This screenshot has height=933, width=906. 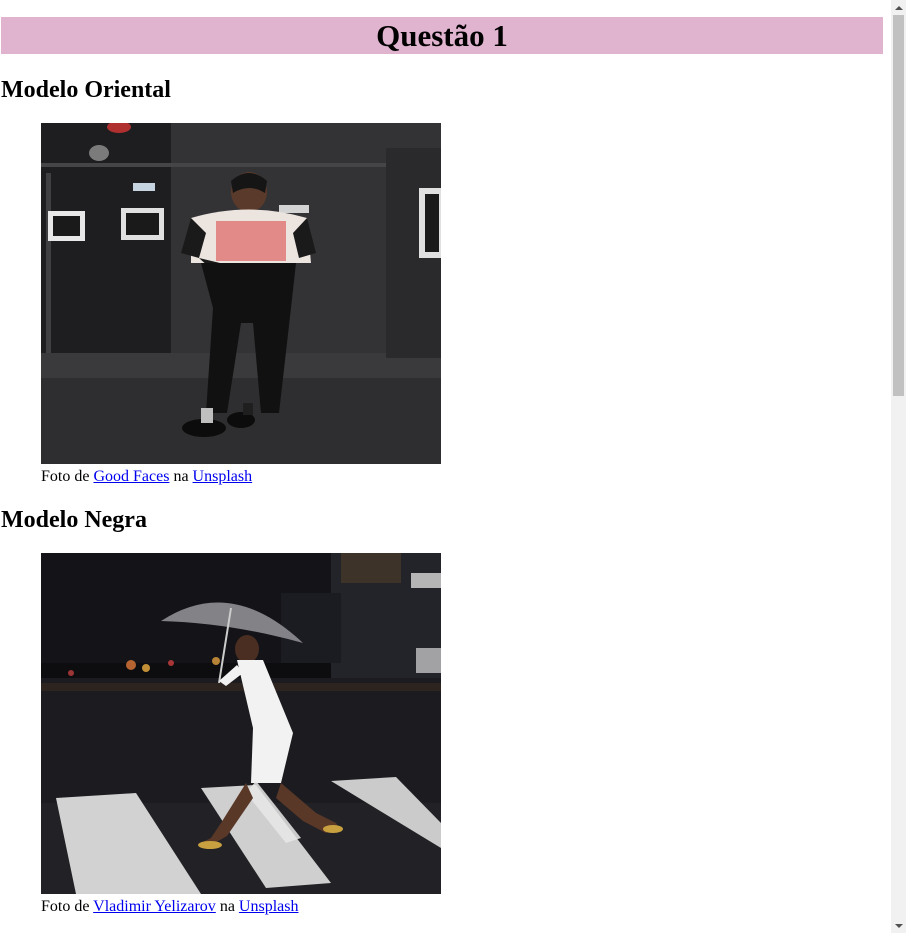 I want to click on section-heading-negra: Modelo Negra, so click(x=74, y=520).